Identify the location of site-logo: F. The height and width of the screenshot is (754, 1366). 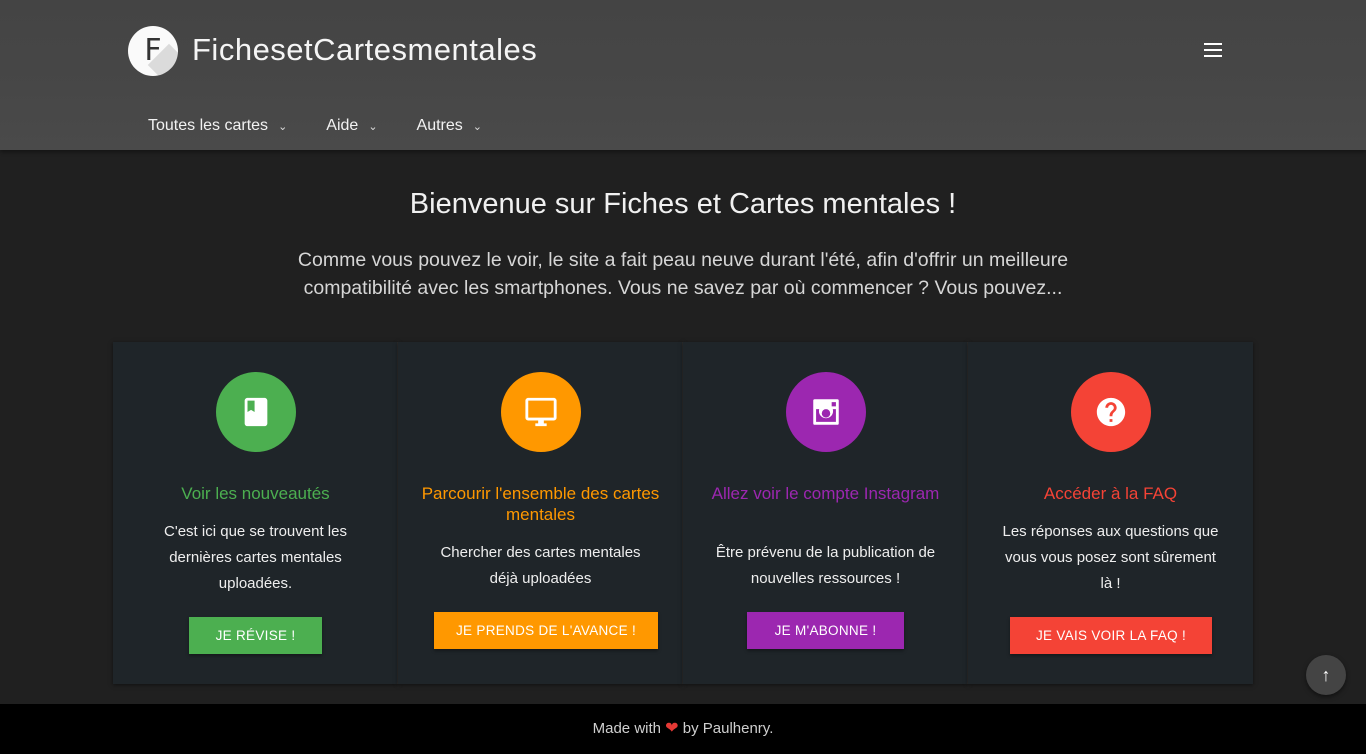
(153, 51).